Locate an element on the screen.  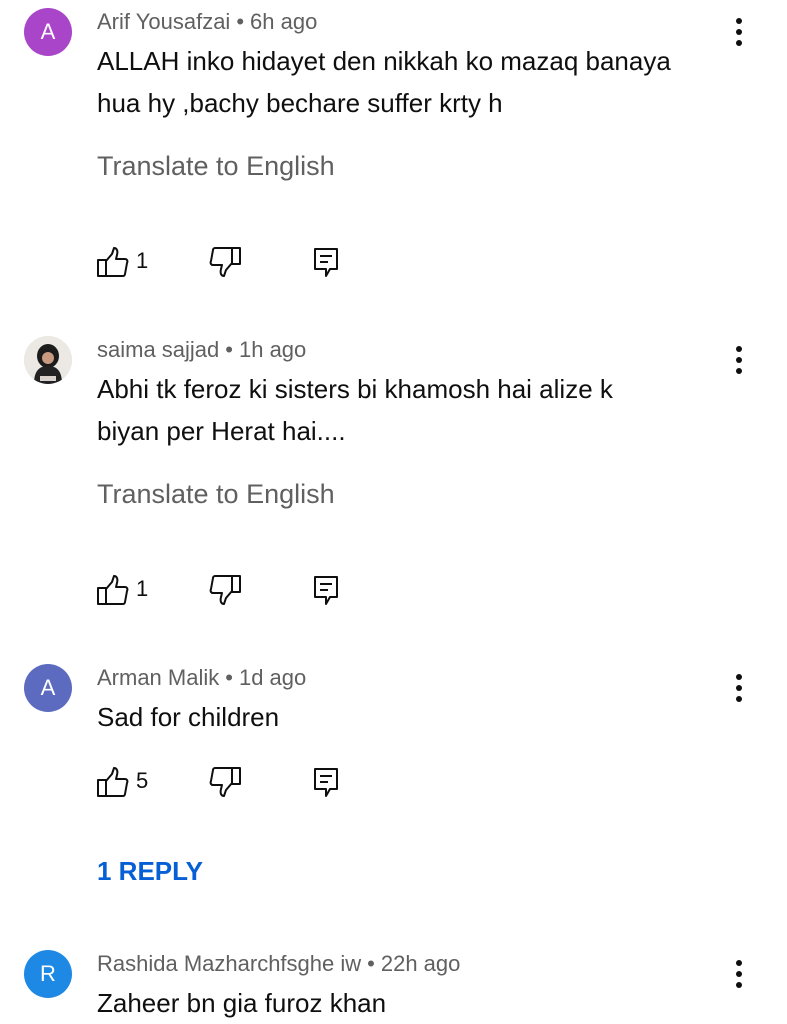
comment-meta: Arif Yousafzai • 6h ago is located at coordinates (207, 22).